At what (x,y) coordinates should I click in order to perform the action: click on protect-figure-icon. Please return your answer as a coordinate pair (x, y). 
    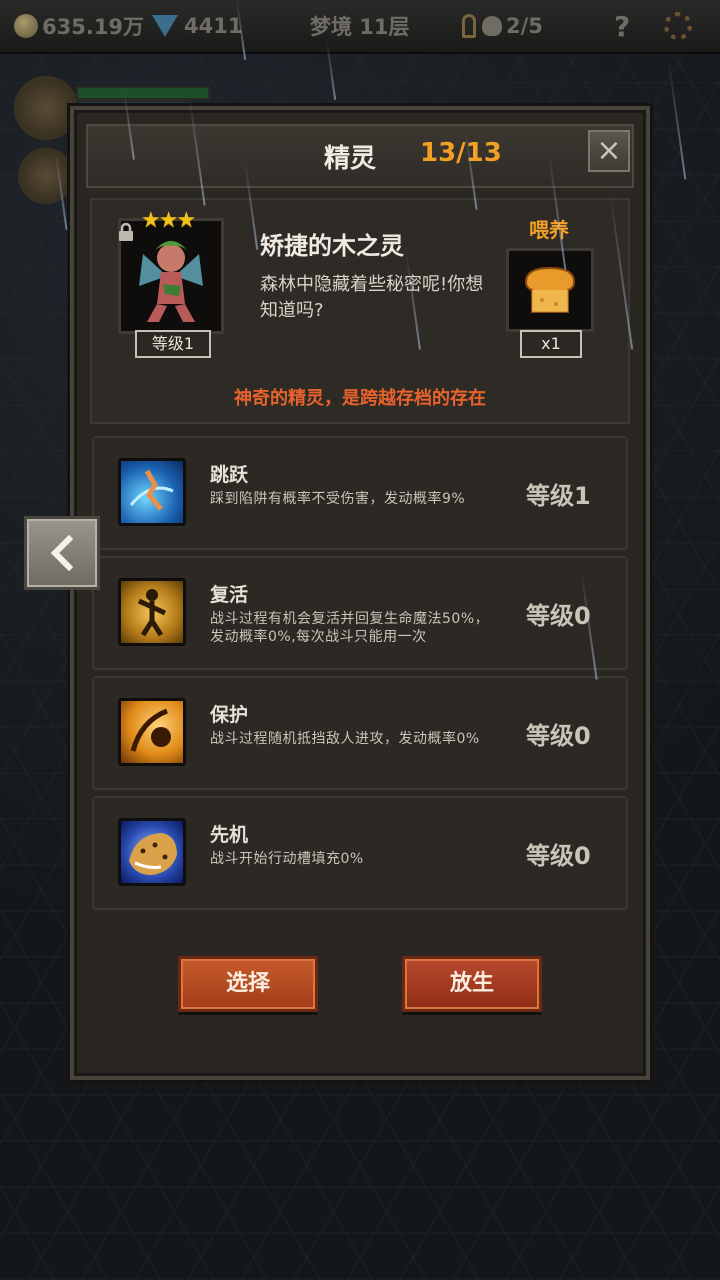
    Looking at the image, I should click on (150, 730).